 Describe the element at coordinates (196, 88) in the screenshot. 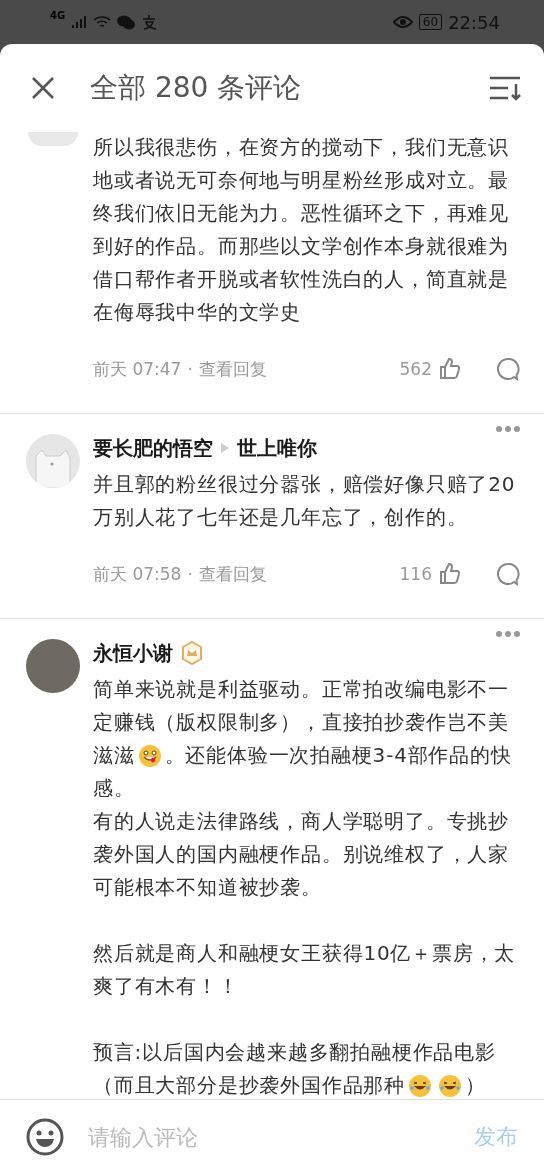

I see `sheet-title: 全部 280 条评论` at that location.